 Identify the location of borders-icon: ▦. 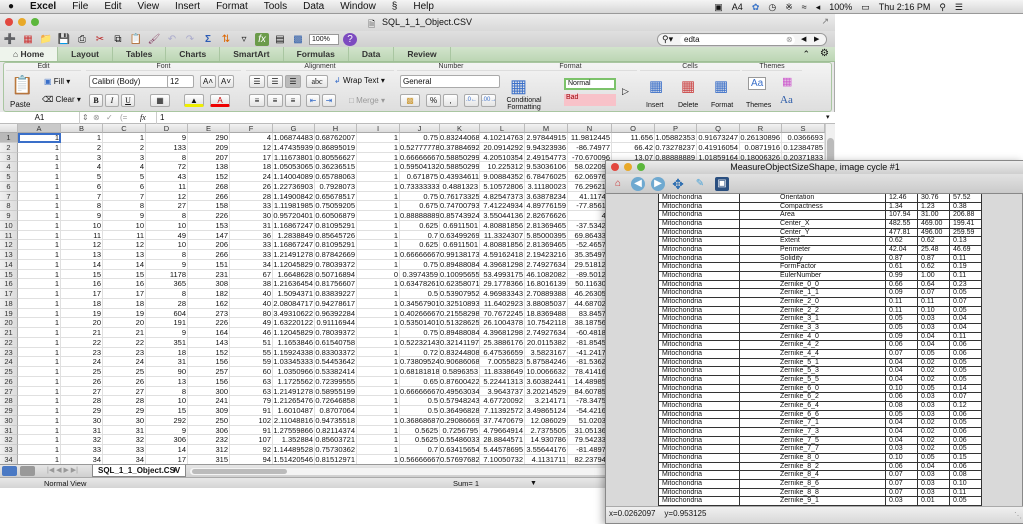
(160, 100).